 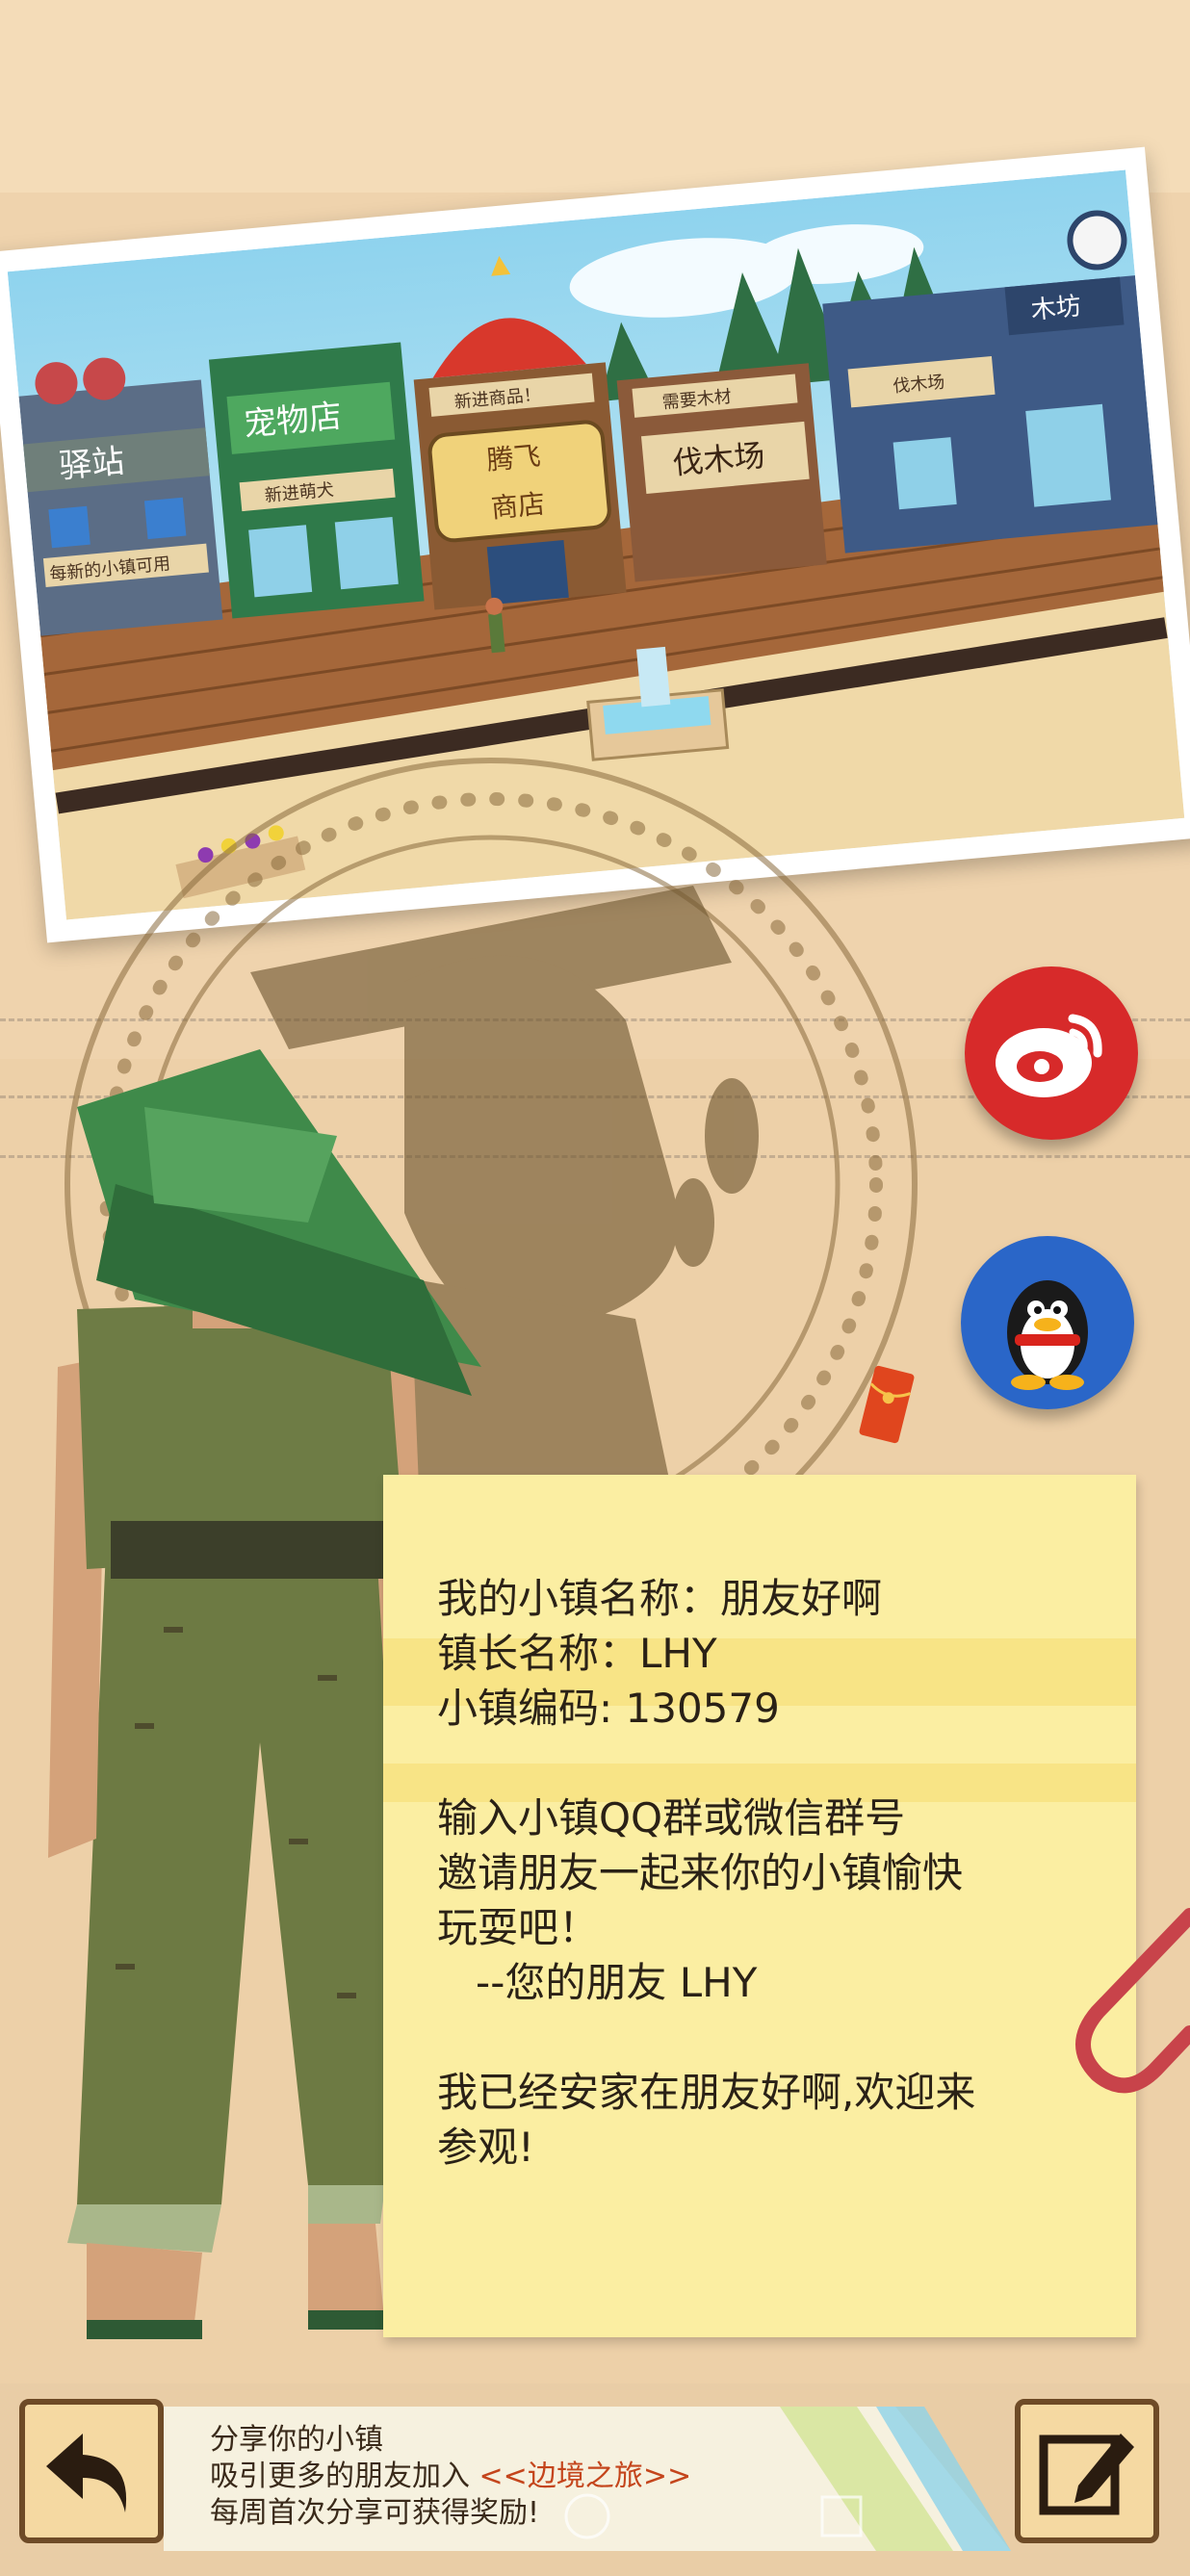 I want to click on invite-line: 输入小镇QQ群或微信群号, so click(x=672, y=1818).